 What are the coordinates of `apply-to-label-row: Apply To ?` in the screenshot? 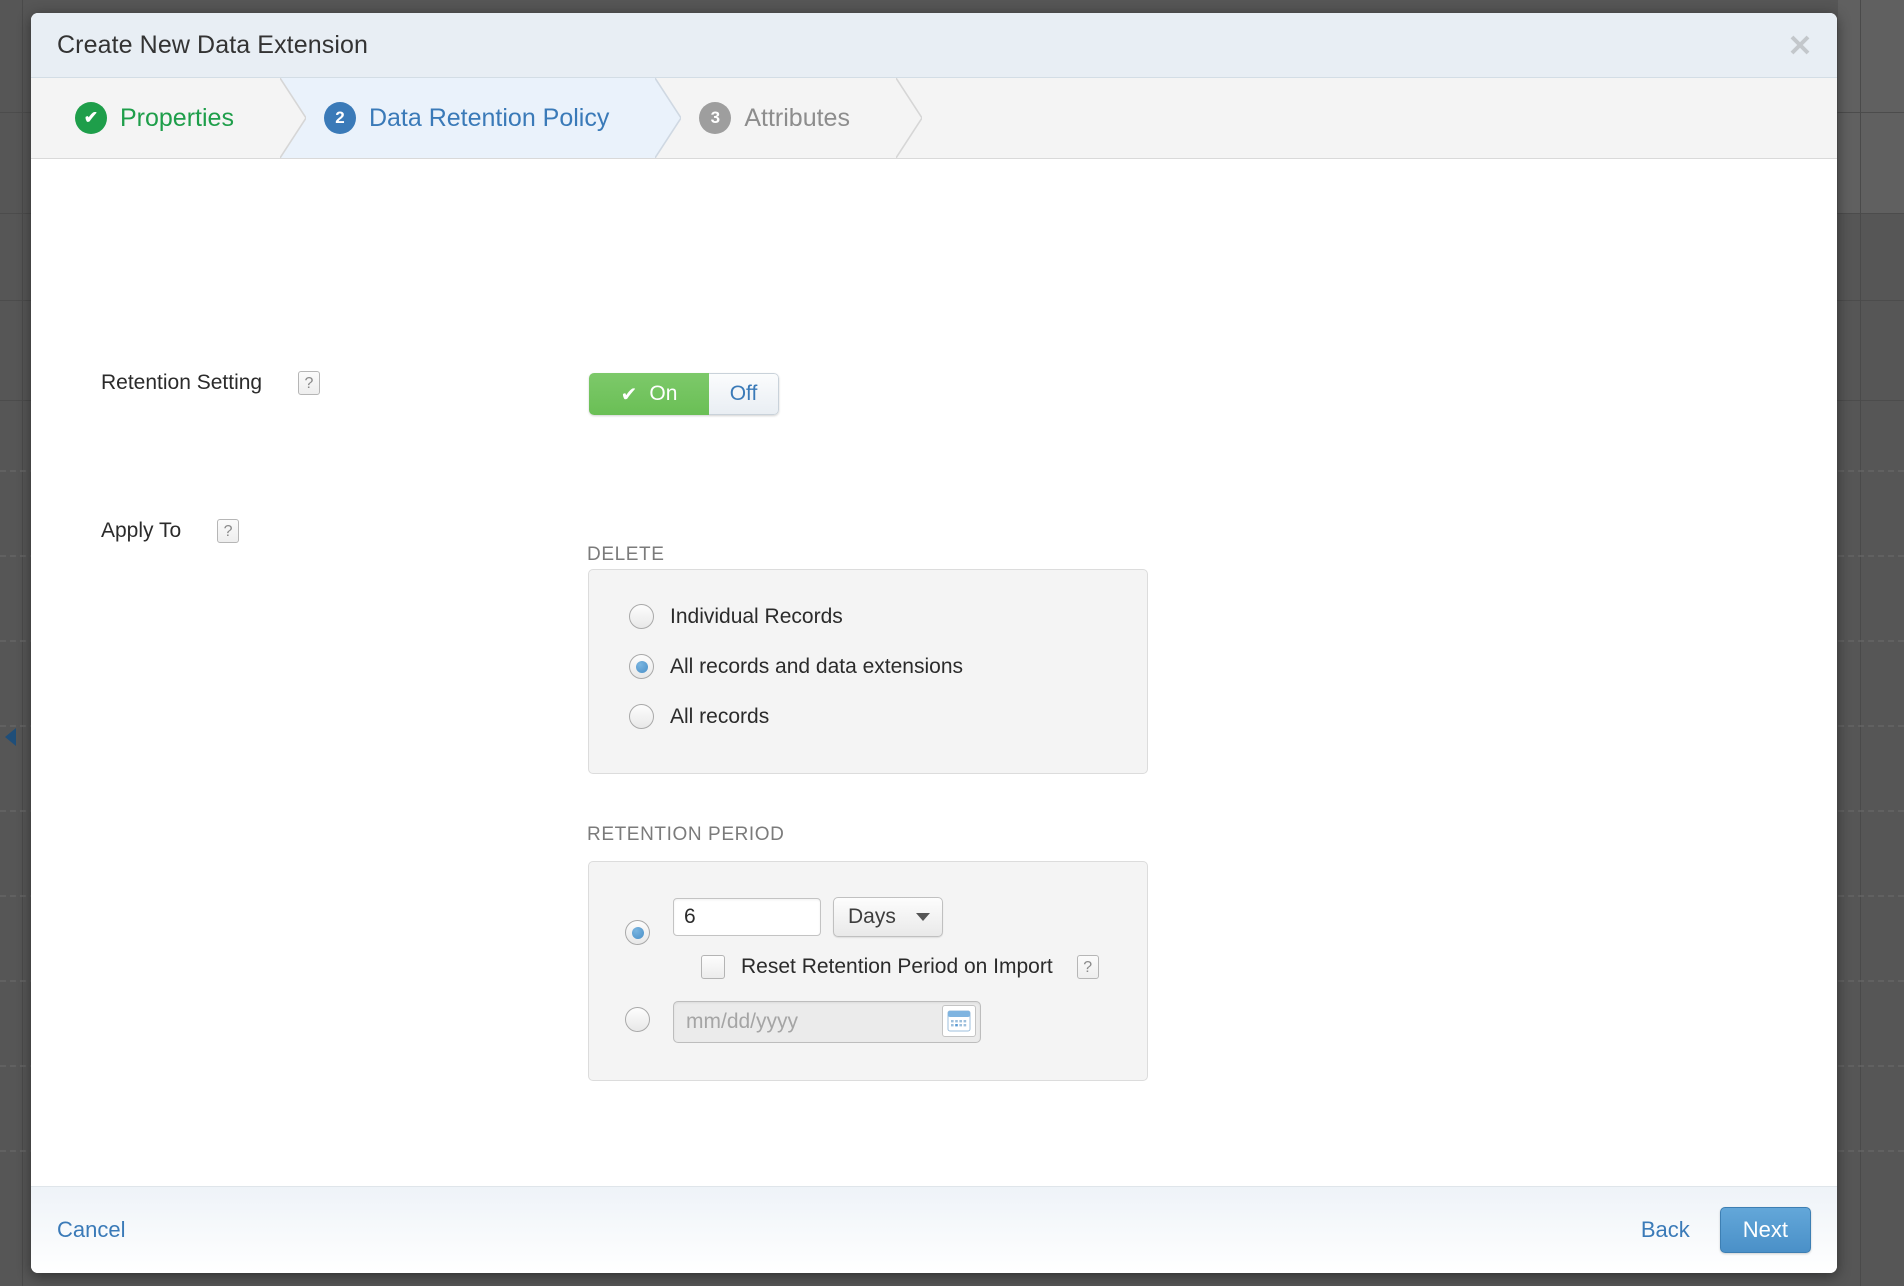 It's located at (170, 531).